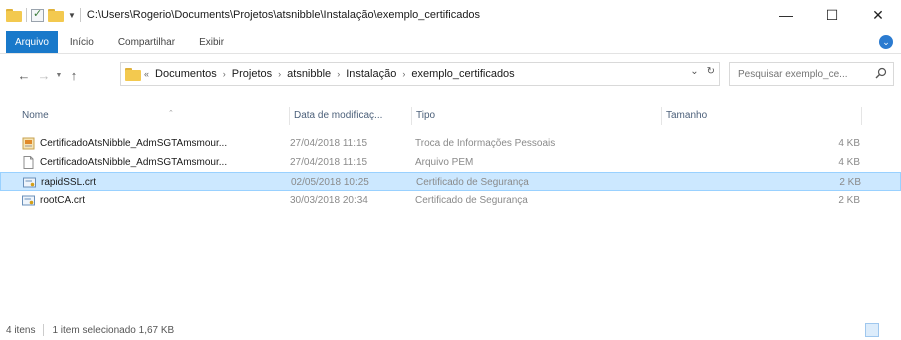 The image size is (901, 340). I want to click on column-headers: Nome ⌃ Data de modificaç... Tipo Tamanho, so click(450, 115).